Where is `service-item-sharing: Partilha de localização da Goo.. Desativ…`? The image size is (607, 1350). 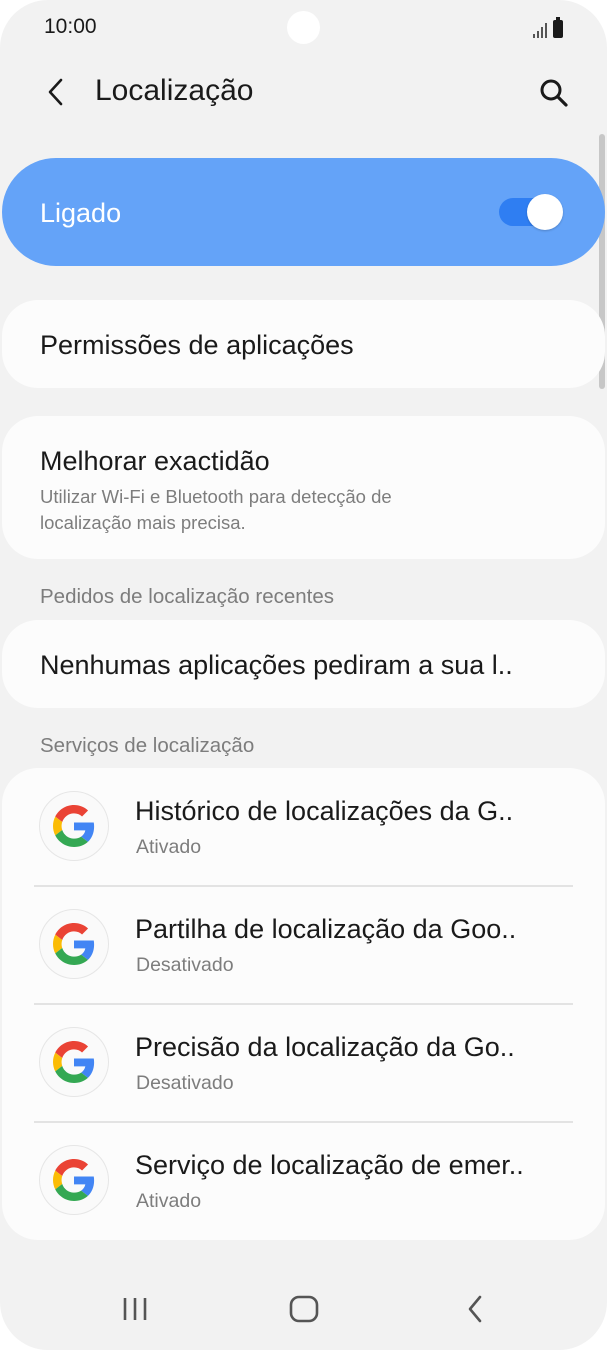 service-item-sharing: Partilha de localização da Goo.. Desativ… is located at coordinates (303, 945).